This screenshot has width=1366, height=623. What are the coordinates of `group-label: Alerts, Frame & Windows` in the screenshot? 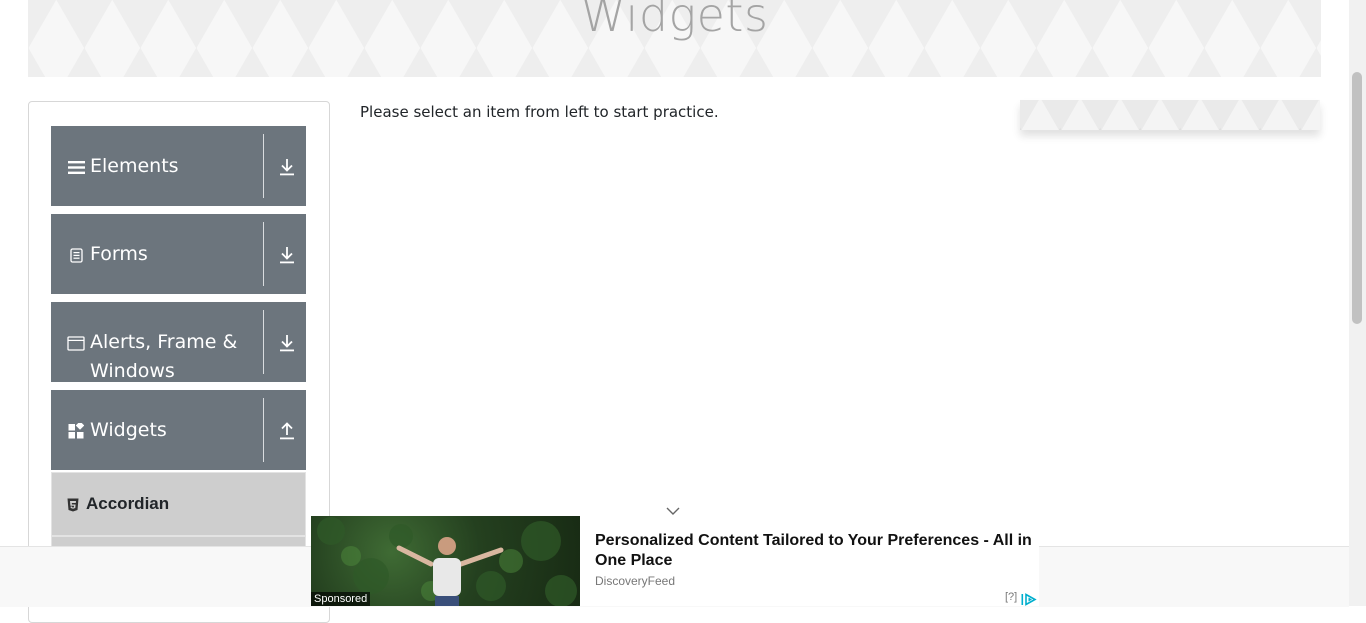 It's located at (164, 356).